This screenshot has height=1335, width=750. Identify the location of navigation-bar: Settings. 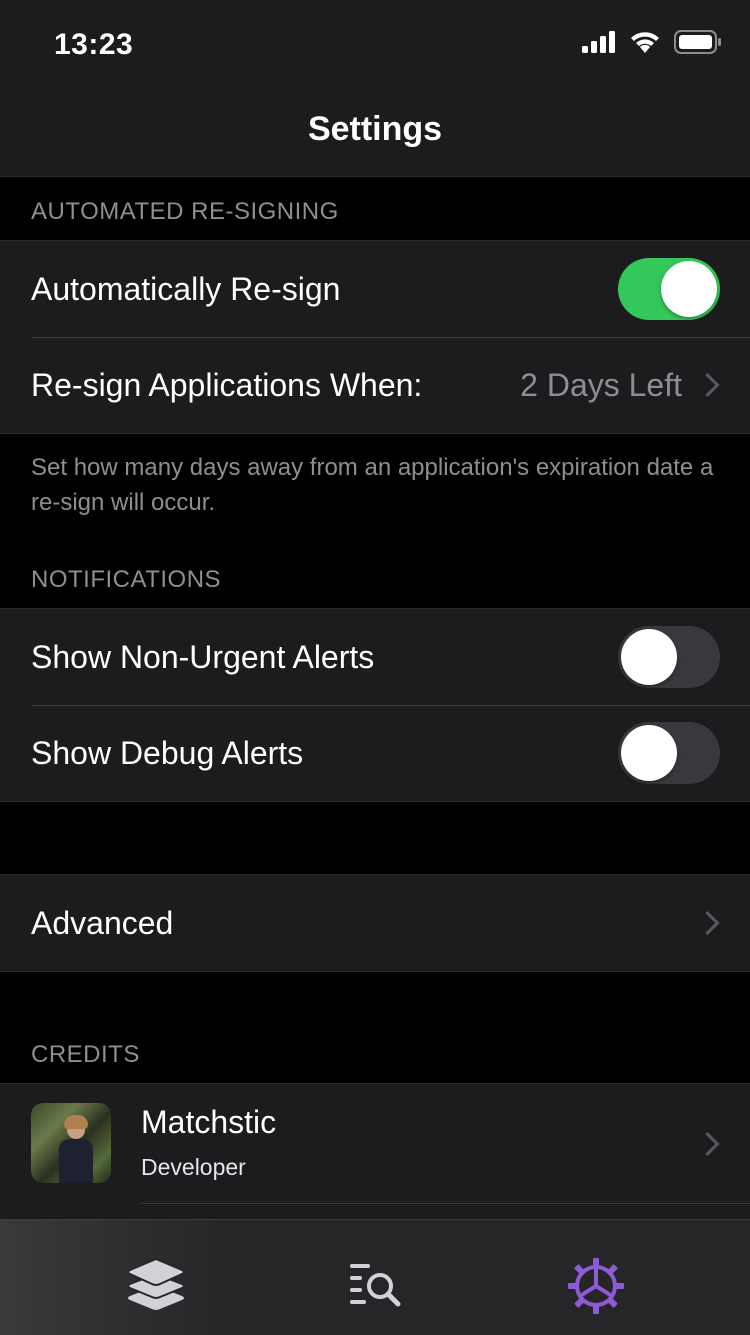
(375, 132).